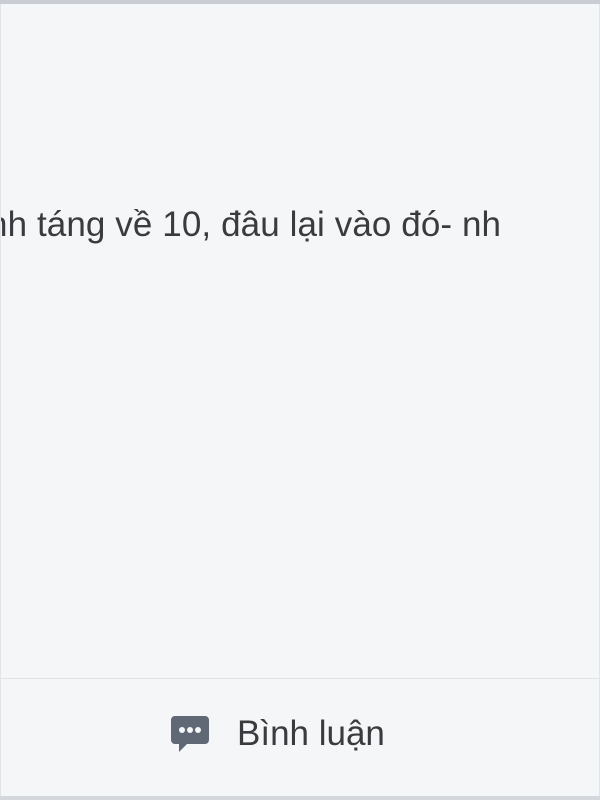  I want to click on comment-icon, so click(190, 734).